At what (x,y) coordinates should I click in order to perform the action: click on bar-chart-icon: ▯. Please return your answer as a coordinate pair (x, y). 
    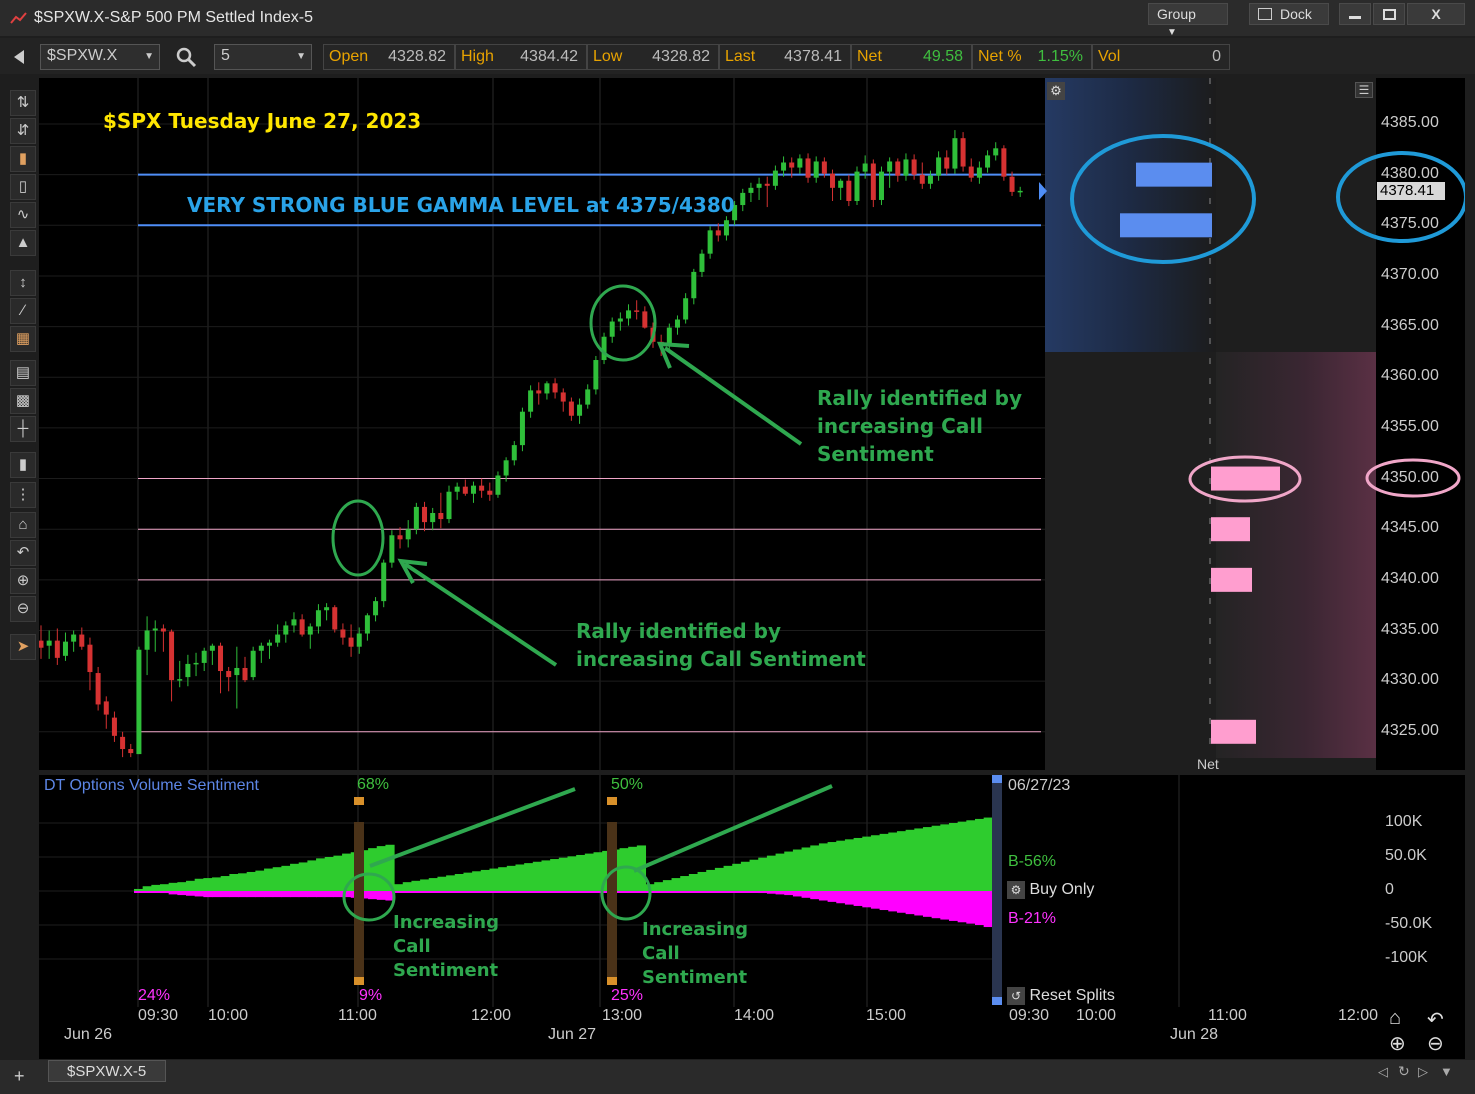
    Looking at the image, I should click on (23, 187).